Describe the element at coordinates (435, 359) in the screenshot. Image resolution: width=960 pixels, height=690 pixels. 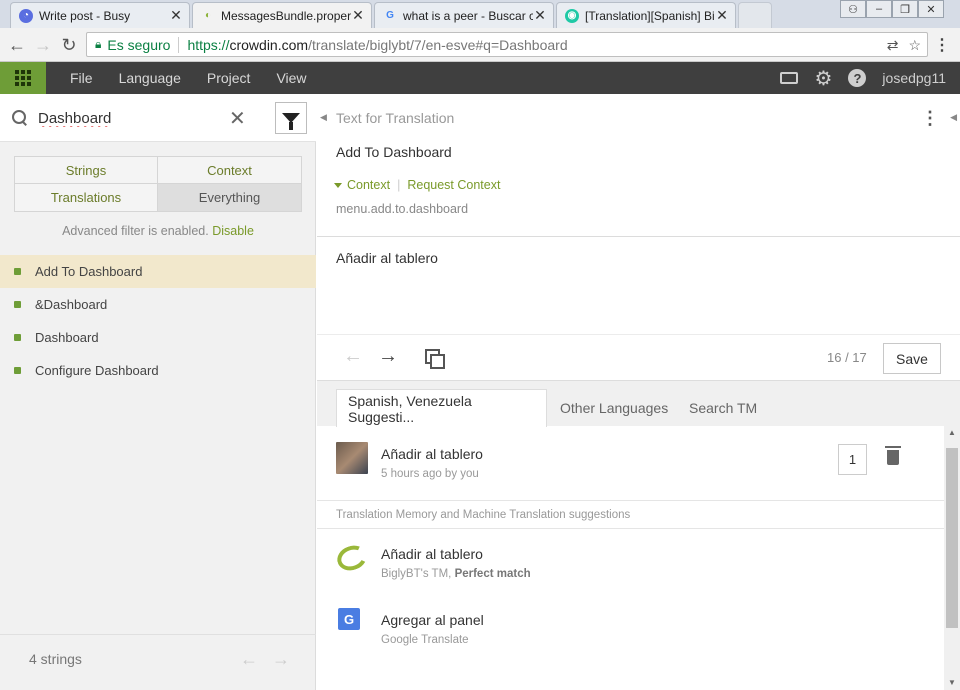
I see `copy-source-icon` at that location.